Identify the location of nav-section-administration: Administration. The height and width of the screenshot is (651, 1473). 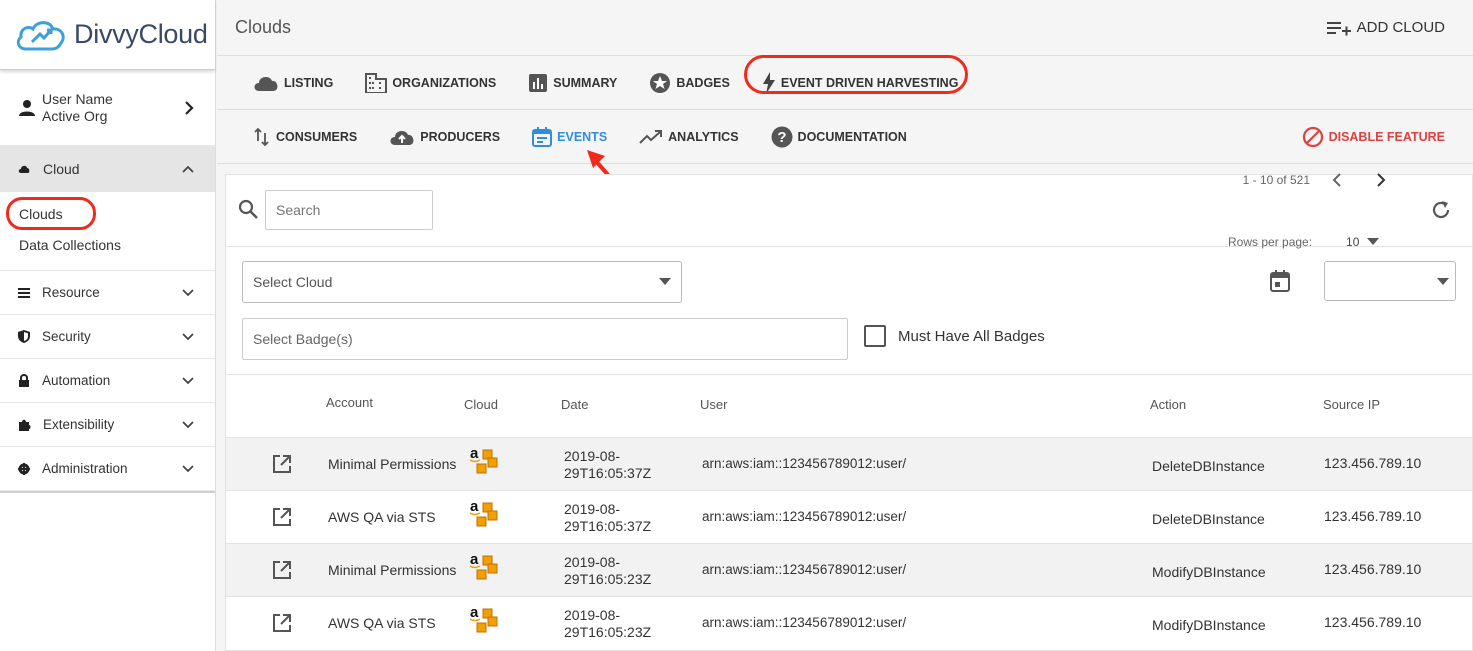
(107, 469).